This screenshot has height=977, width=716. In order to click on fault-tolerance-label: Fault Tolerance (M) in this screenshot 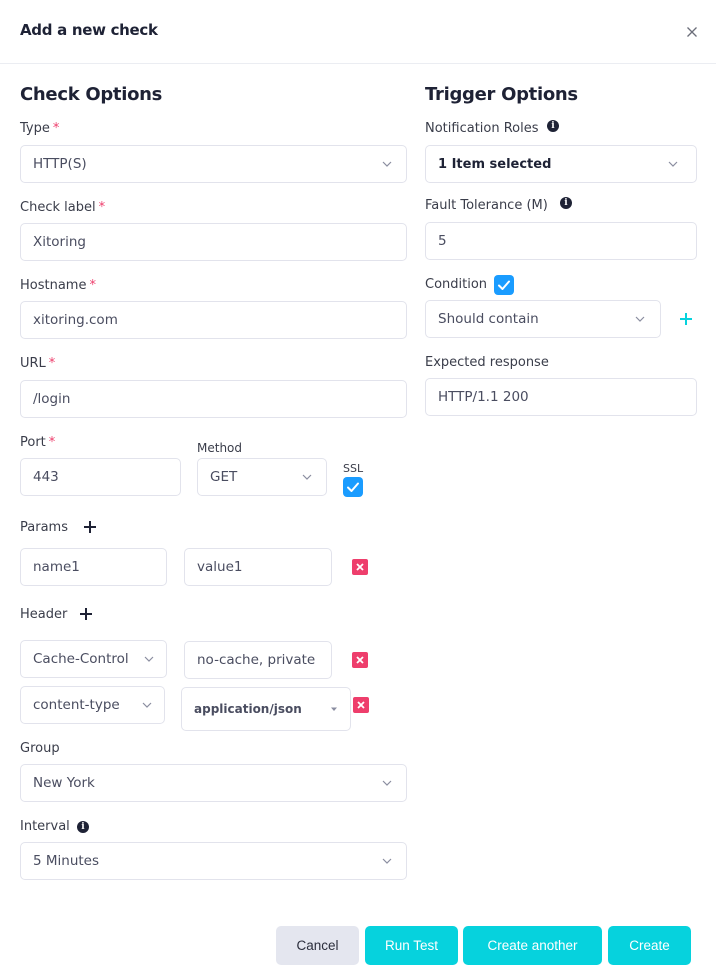, I will do `click(486, 205)`.